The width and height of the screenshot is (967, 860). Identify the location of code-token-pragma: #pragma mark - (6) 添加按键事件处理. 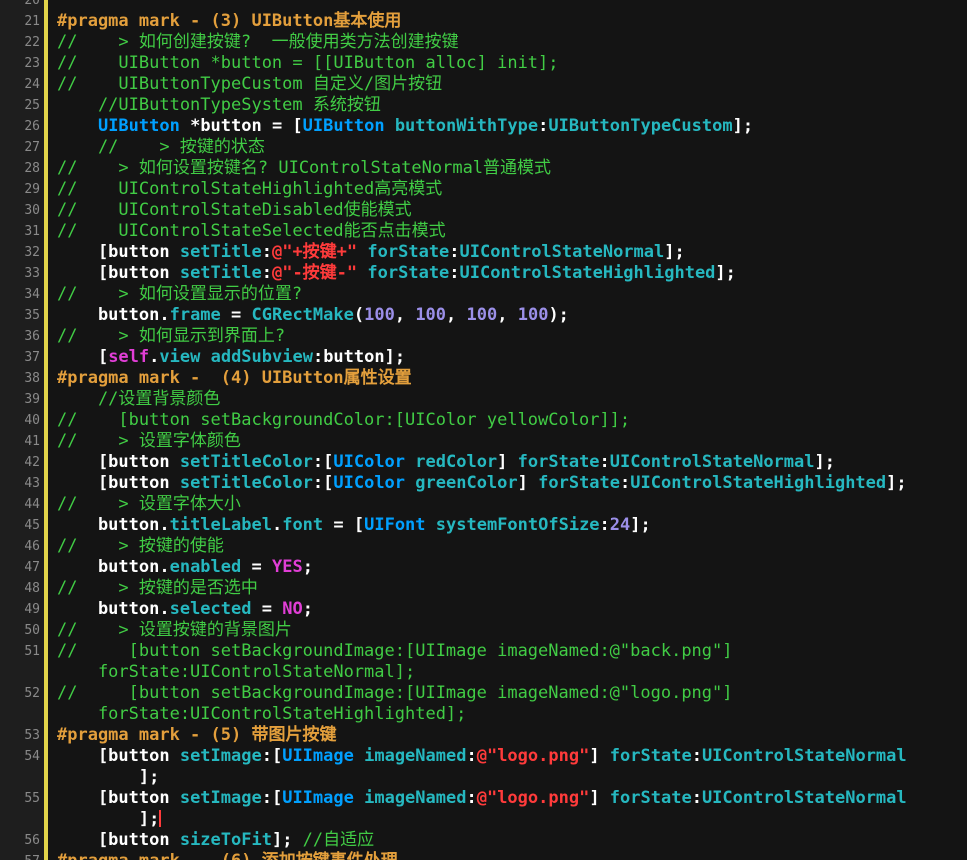
(227, 855).